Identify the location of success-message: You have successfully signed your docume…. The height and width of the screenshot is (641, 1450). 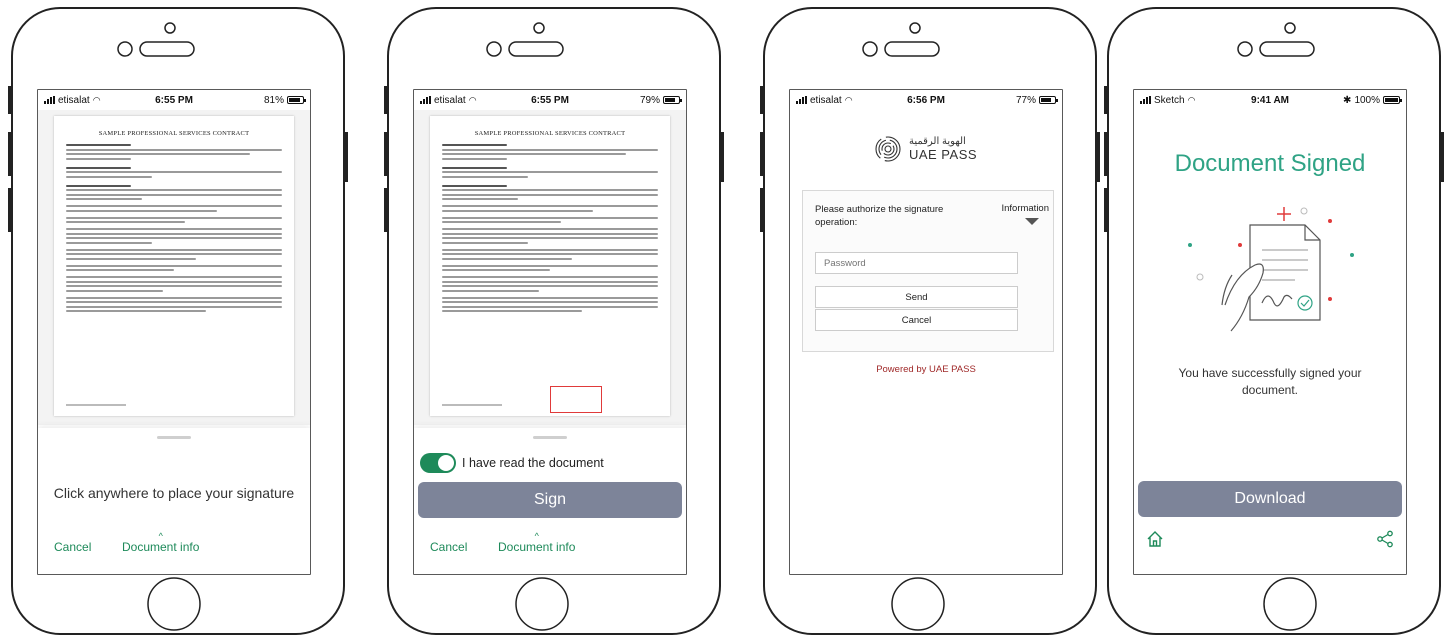
(1270, 381).